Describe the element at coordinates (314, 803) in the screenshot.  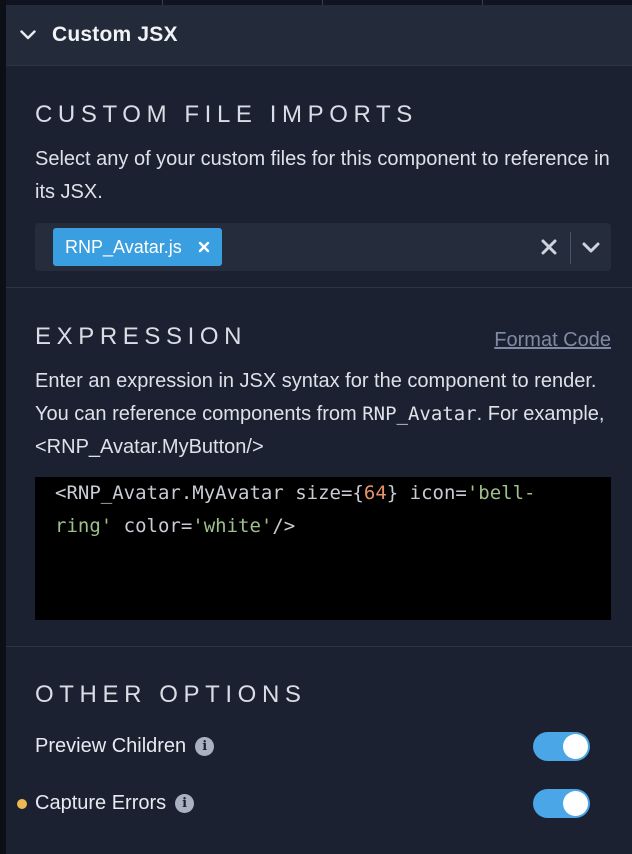
I see `option-capture-errors: Capture Errors i` at that location.